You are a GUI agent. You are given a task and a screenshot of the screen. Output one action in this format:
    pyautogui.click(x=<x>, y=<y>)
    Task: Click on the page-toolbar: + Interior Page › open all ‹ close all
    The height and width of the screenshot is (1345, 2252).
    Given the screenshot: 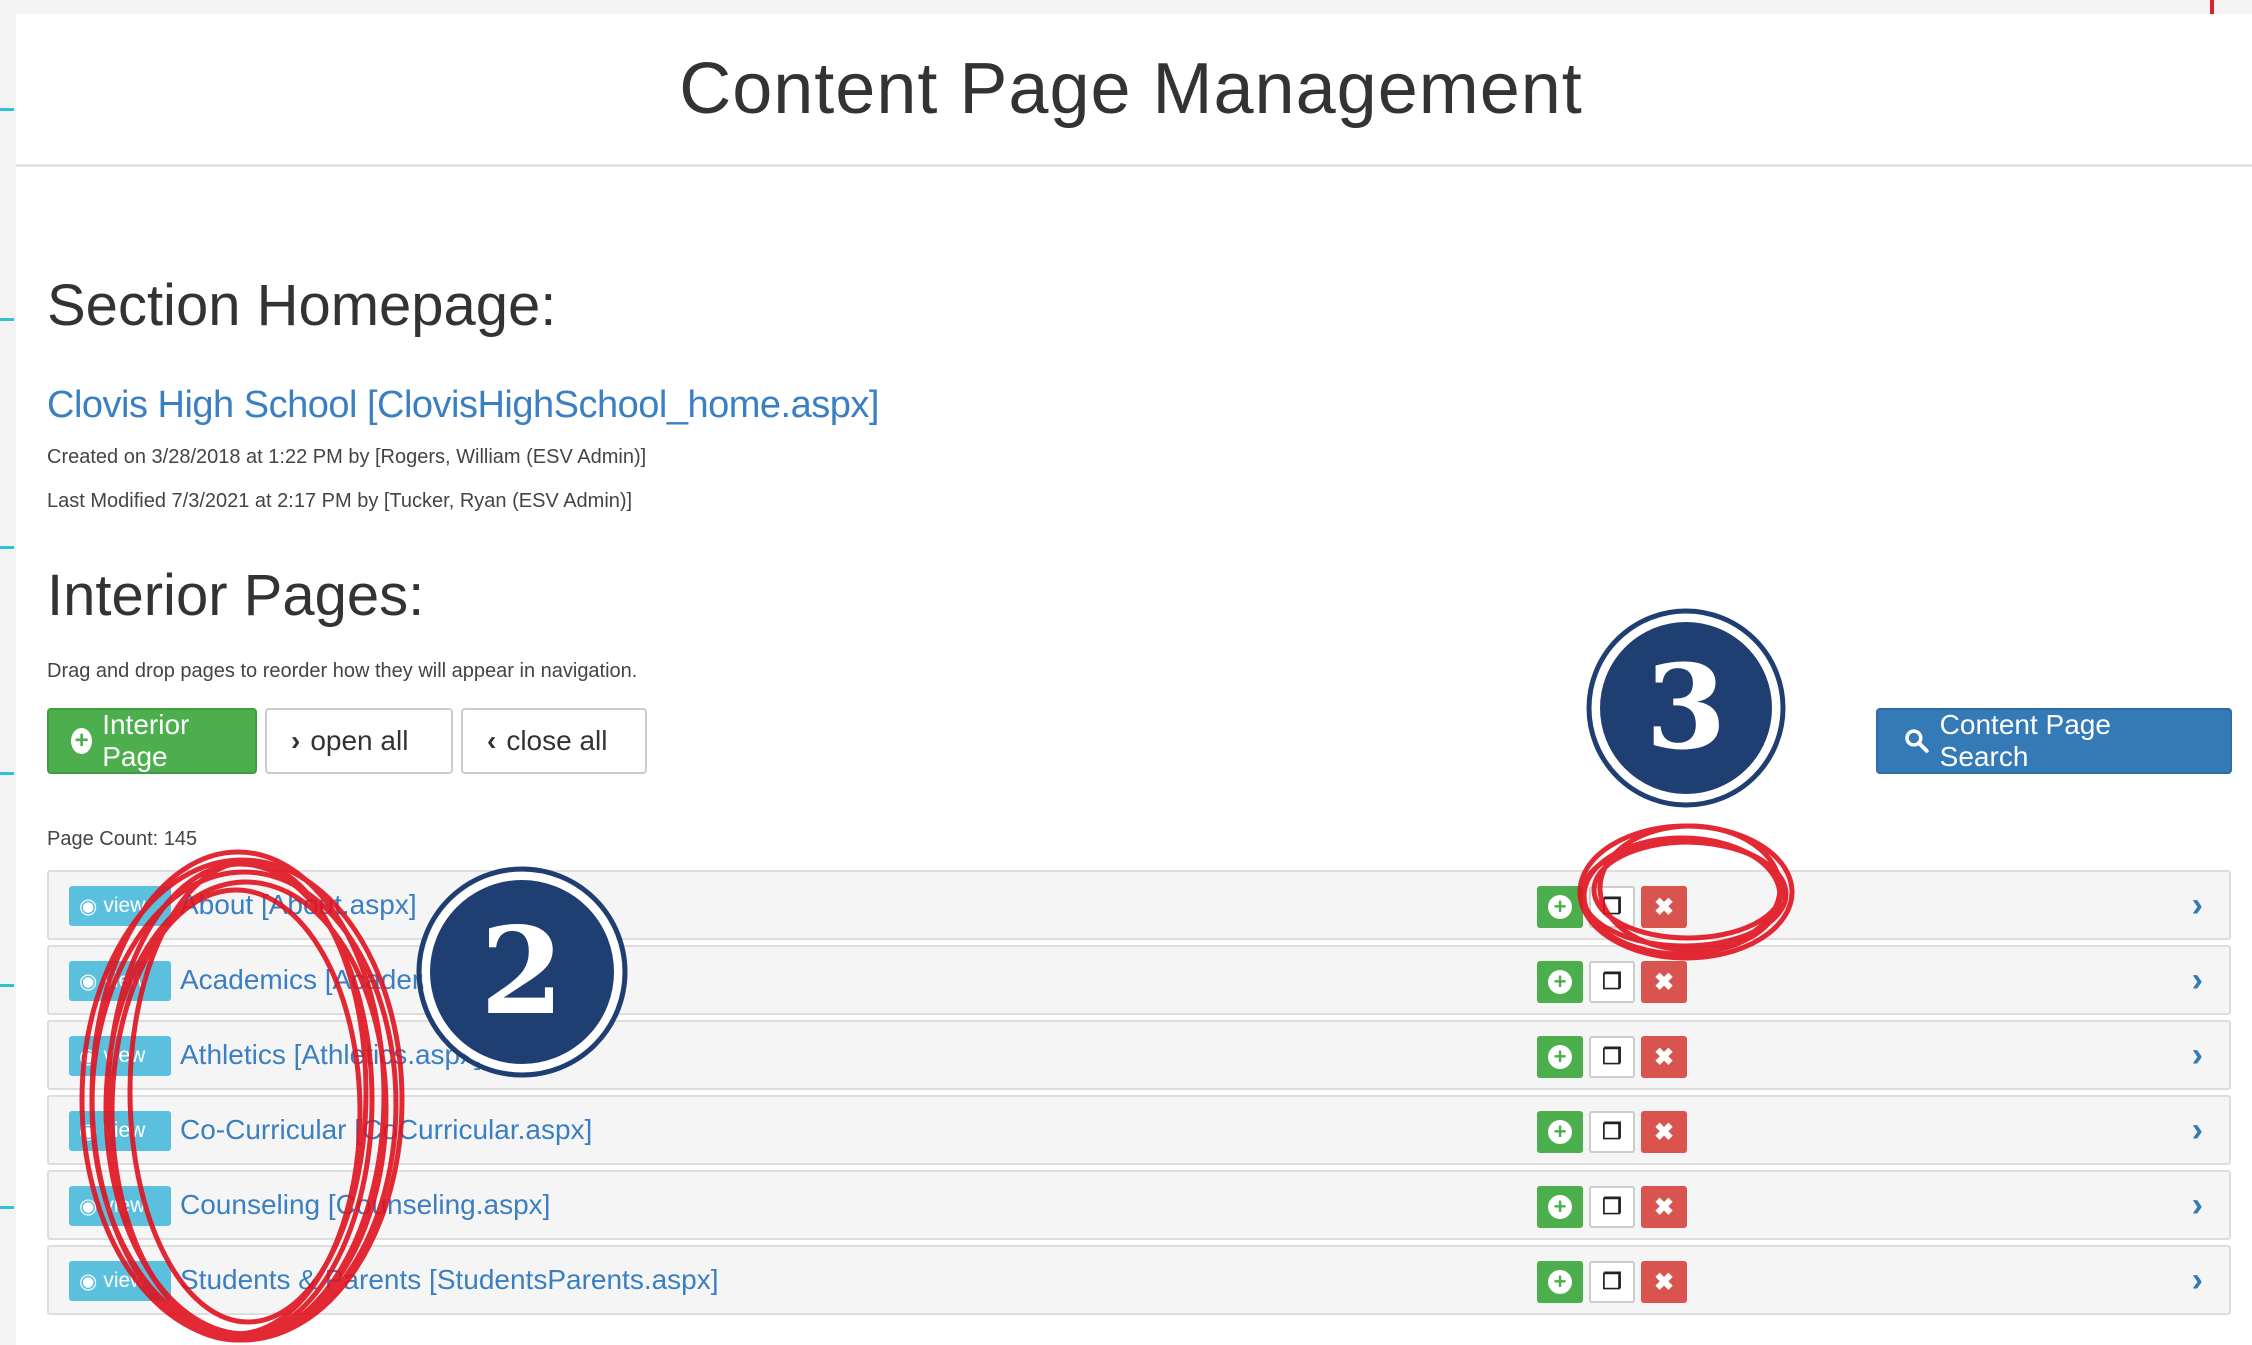 What is the action you would take?
    pyautogui.click(x=347, y=741)
    